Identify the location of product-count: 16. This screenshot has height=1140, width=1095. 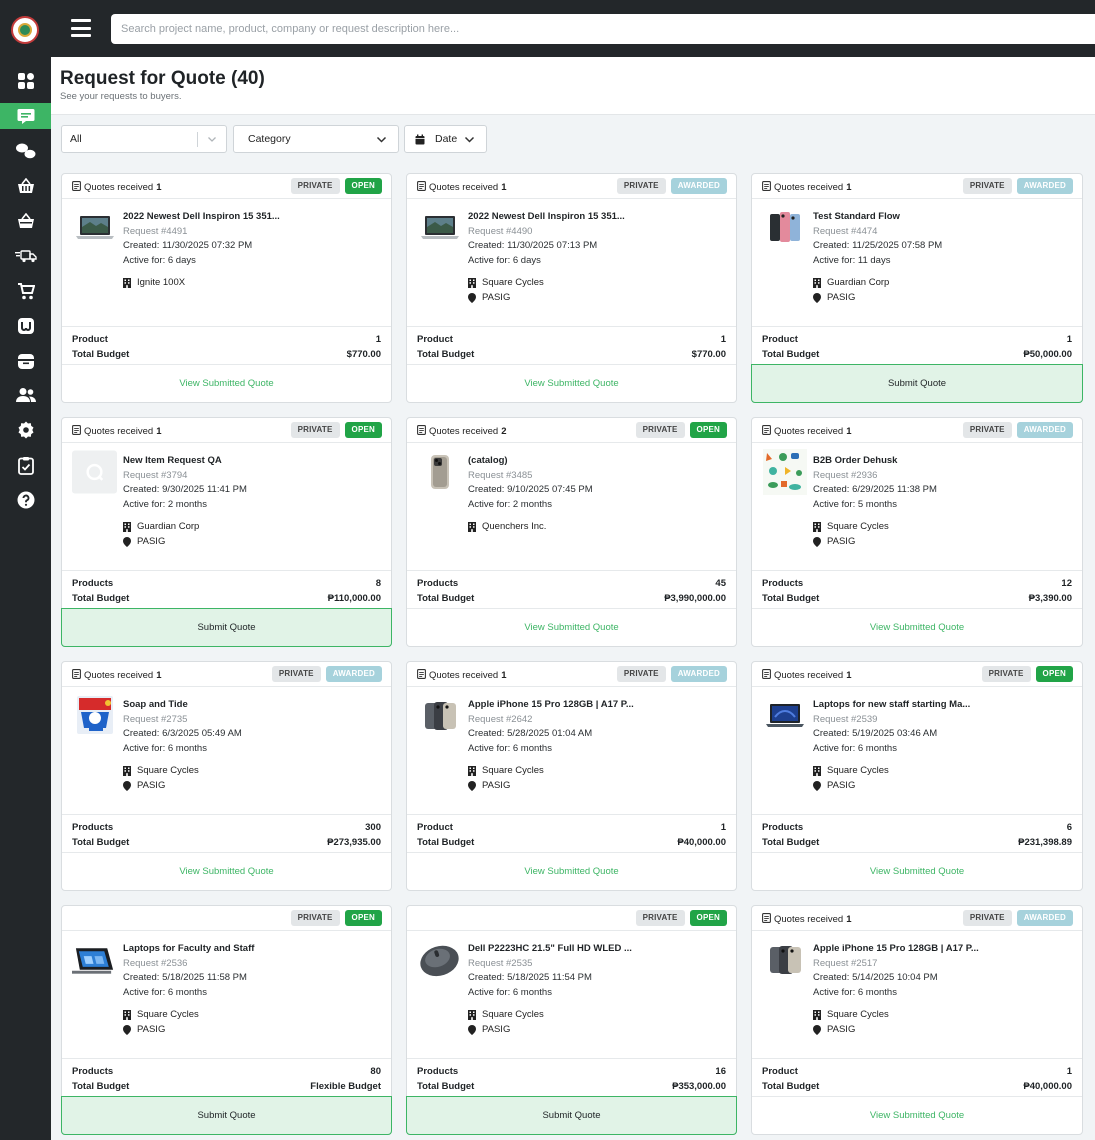
(720, 1071).